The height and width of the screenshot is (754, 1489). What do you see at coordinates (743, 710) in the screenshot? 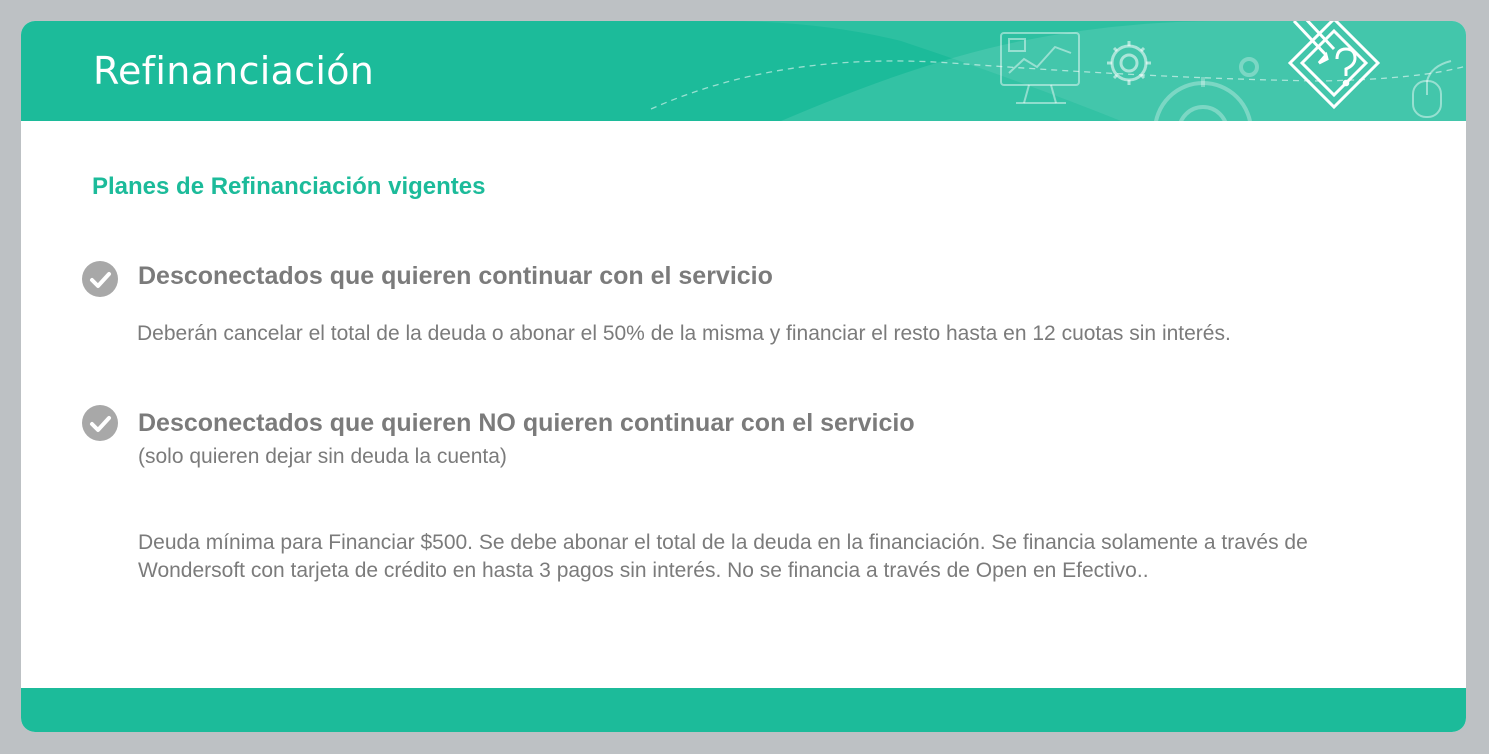
I see `footer-bar` at bounding box center [743, 710].